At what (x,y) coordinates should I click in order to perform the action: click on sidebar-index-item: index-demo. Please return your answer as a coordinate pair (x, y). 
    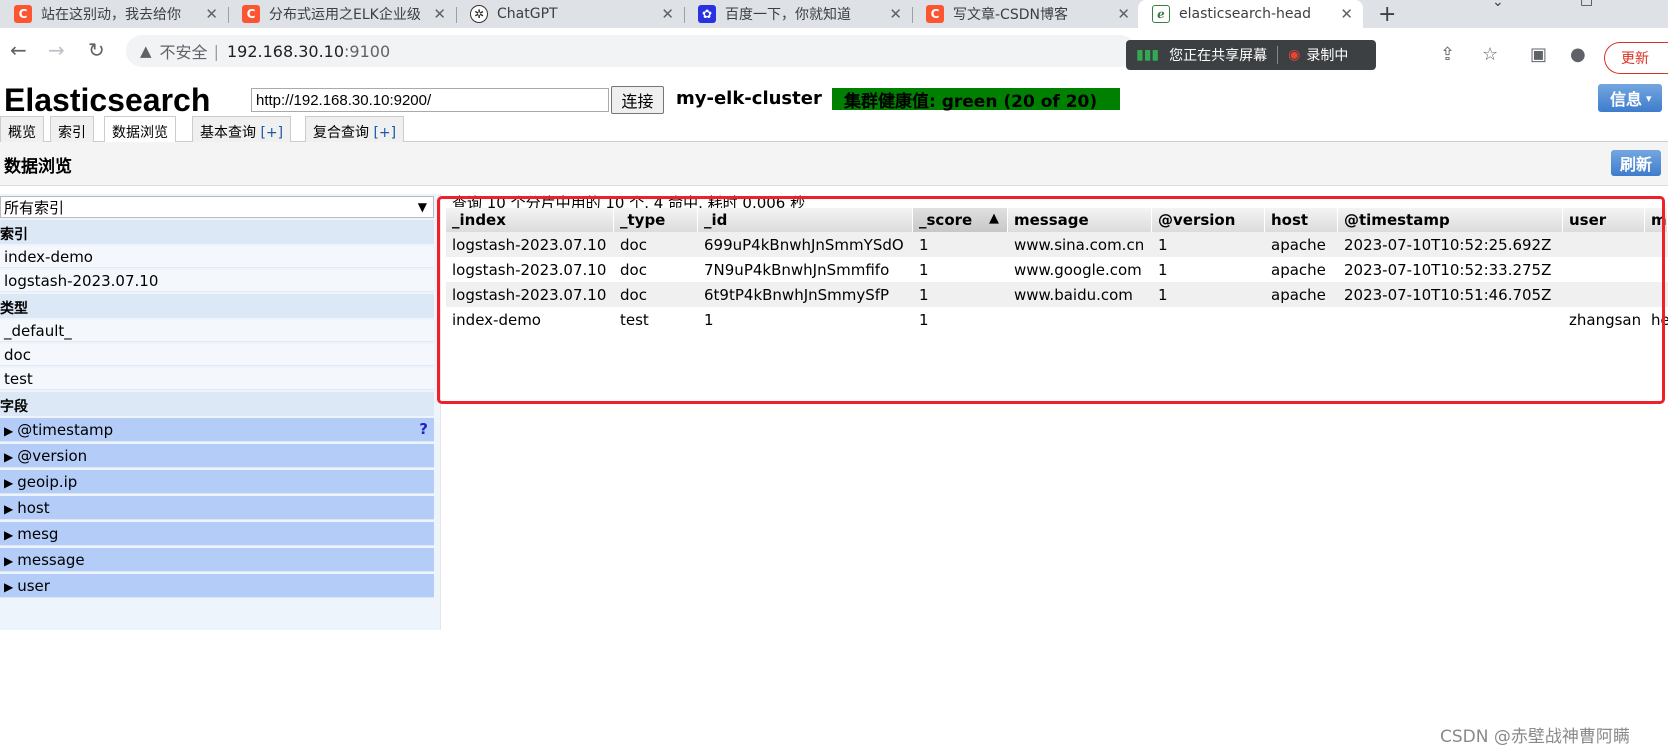
    Looking at the image, I should click on (217, 257).